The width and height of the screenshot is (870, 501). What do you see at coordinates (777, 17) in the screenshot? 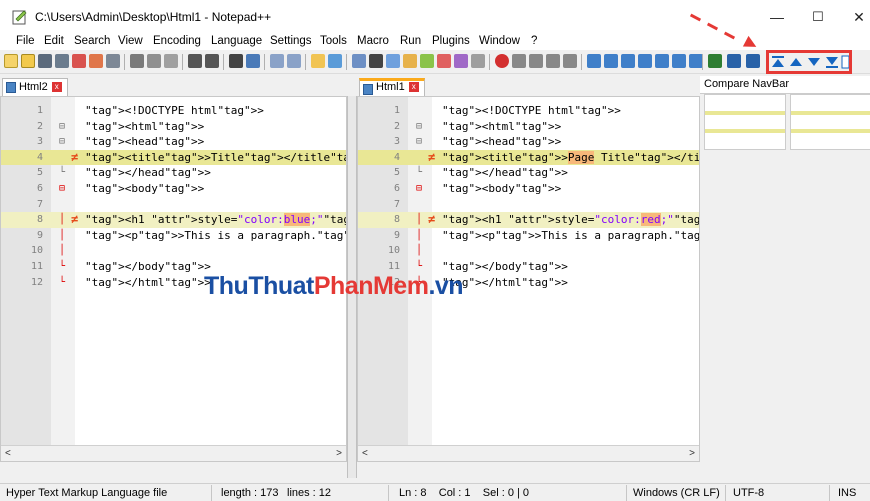
I see `minimize-button: —` at bounding box center [777, 17].